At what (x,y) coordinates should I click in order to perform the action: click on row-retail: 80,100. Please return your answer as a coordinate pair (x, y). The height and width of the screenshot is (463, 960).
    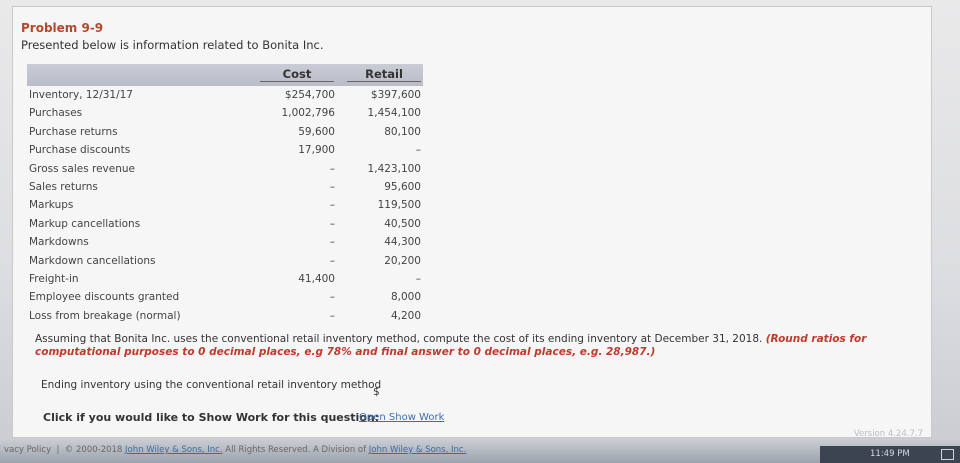
    Looking at the image, I should click on (402, 131).